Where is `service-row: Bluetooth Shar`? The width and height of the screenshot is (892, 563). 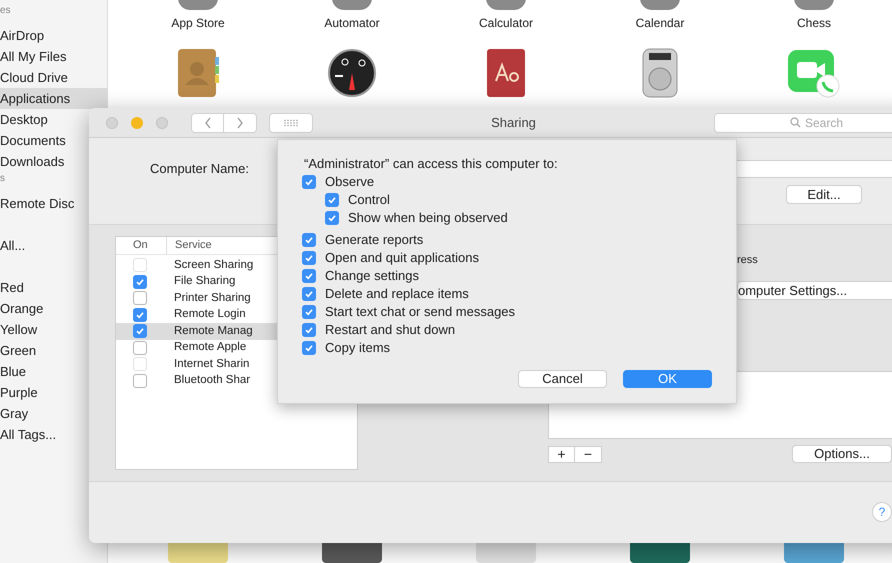
service-row: Bluetooth Shar is located at coordinates (236, 380).